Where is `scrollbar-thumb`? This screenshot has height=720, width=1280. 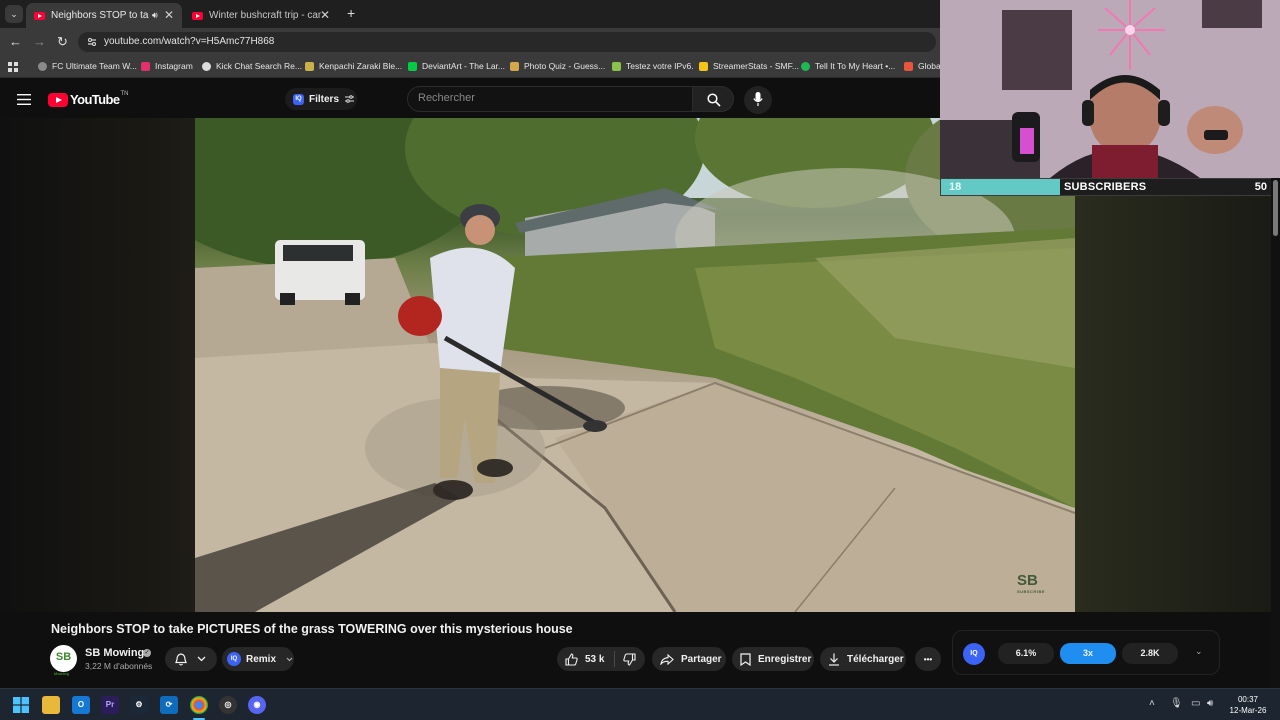
scrollbar-thumb is located at coordinates (1275, 208).